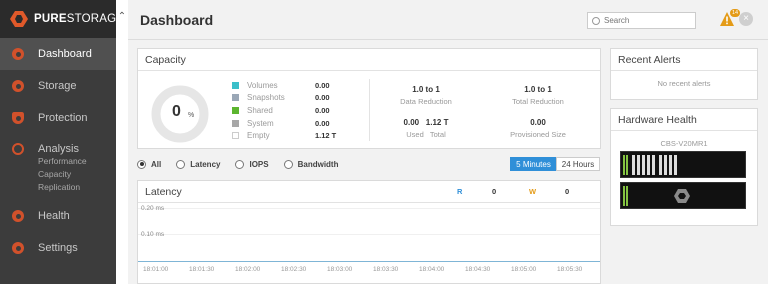  Describe the element at coordinates (205, 164) in the screenshot. I see `radio-label: Latency` at that location.